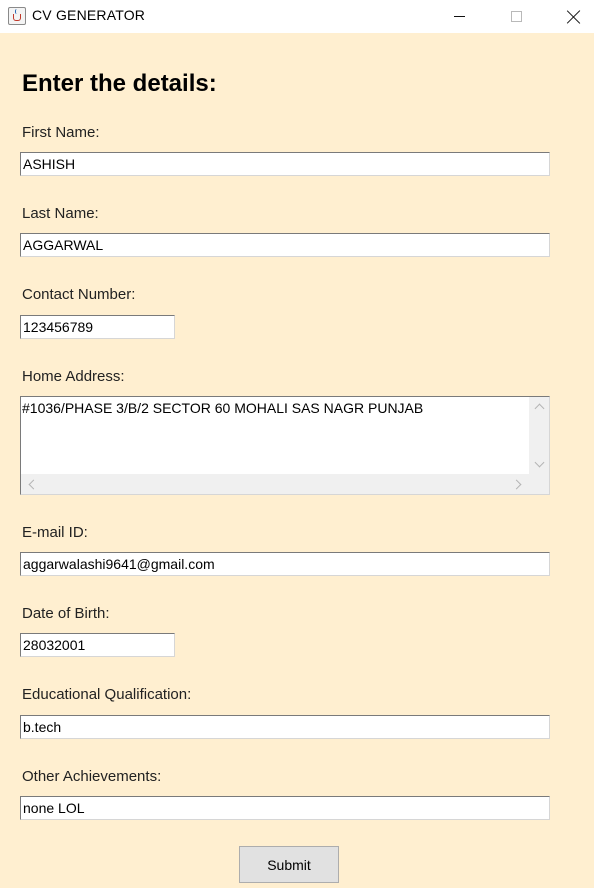 The image size is (594, 888). What do you see at coordinates (539, 484) in the screenshot?
I see `scrollbar-corner` at bounding box center [539, 484].